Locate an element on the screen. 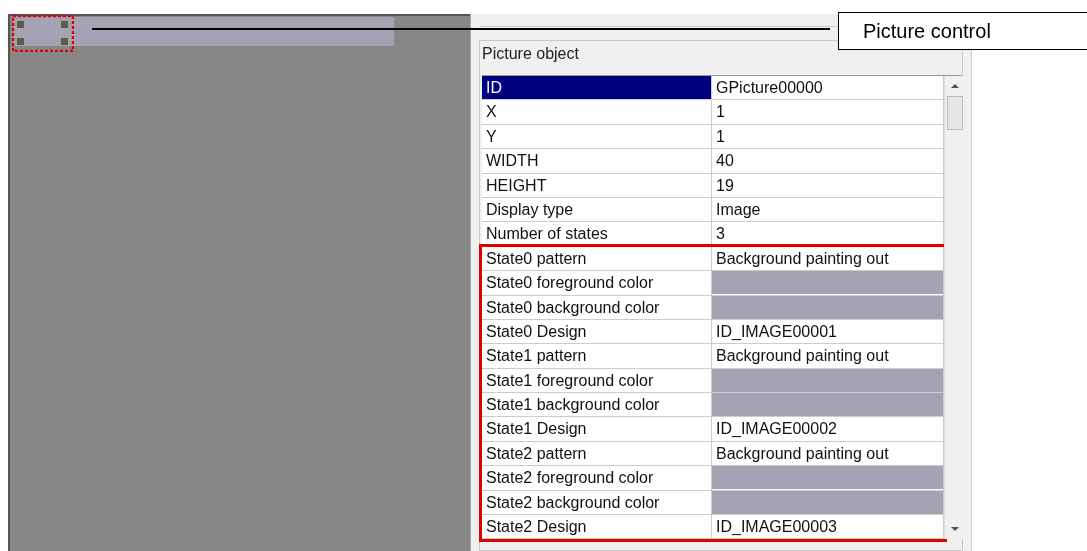  callout-label: Picture control is located at coordinates (962, 31).